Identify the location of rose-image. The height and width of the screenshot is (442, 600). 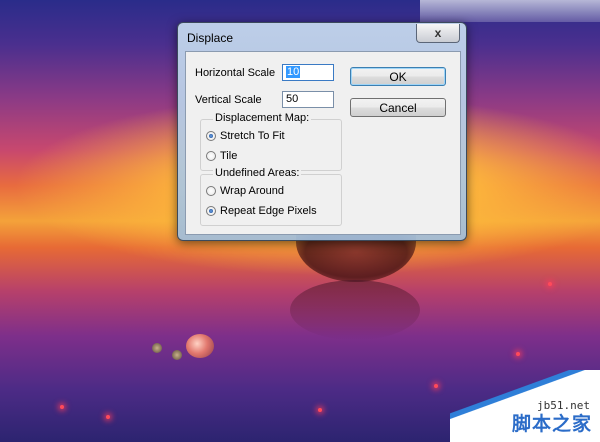
(200, 346).